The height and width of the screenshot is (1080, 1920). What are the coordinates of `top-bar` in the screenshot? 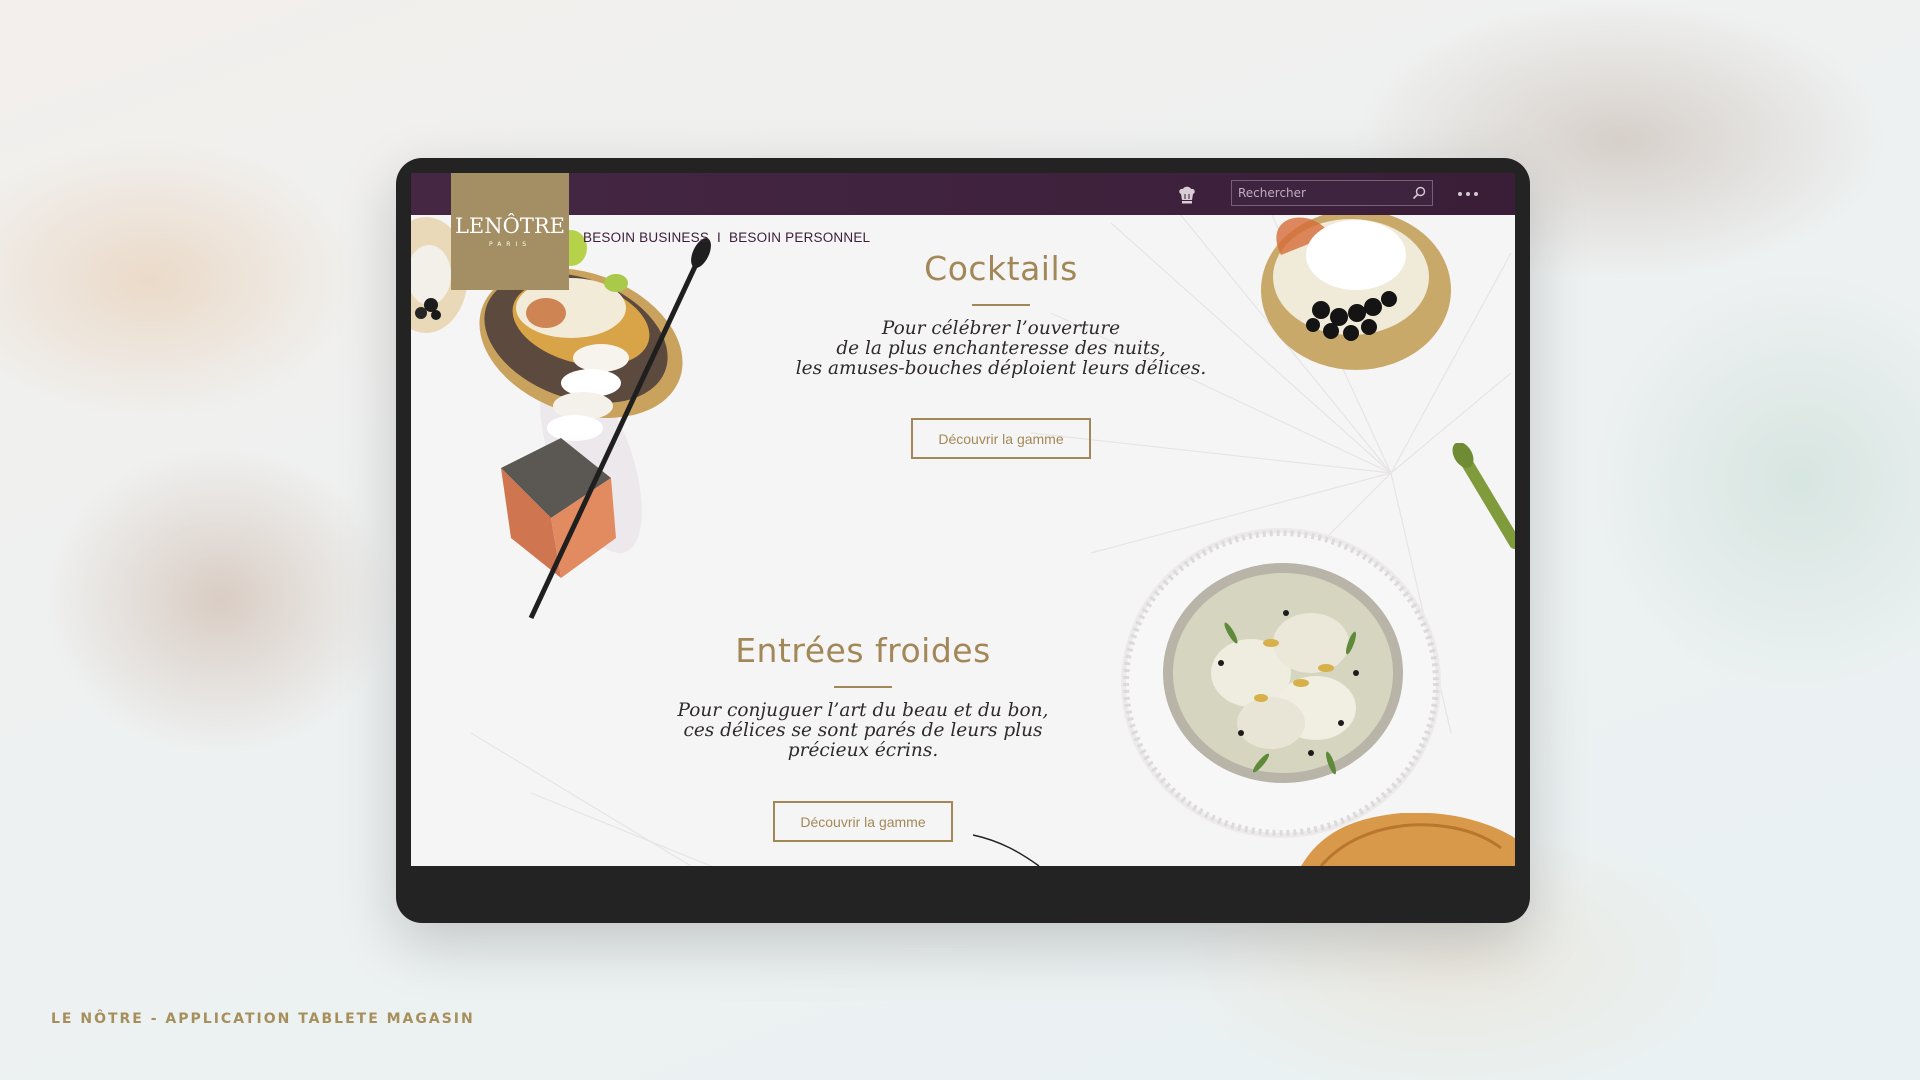 It's located at (963, 194).